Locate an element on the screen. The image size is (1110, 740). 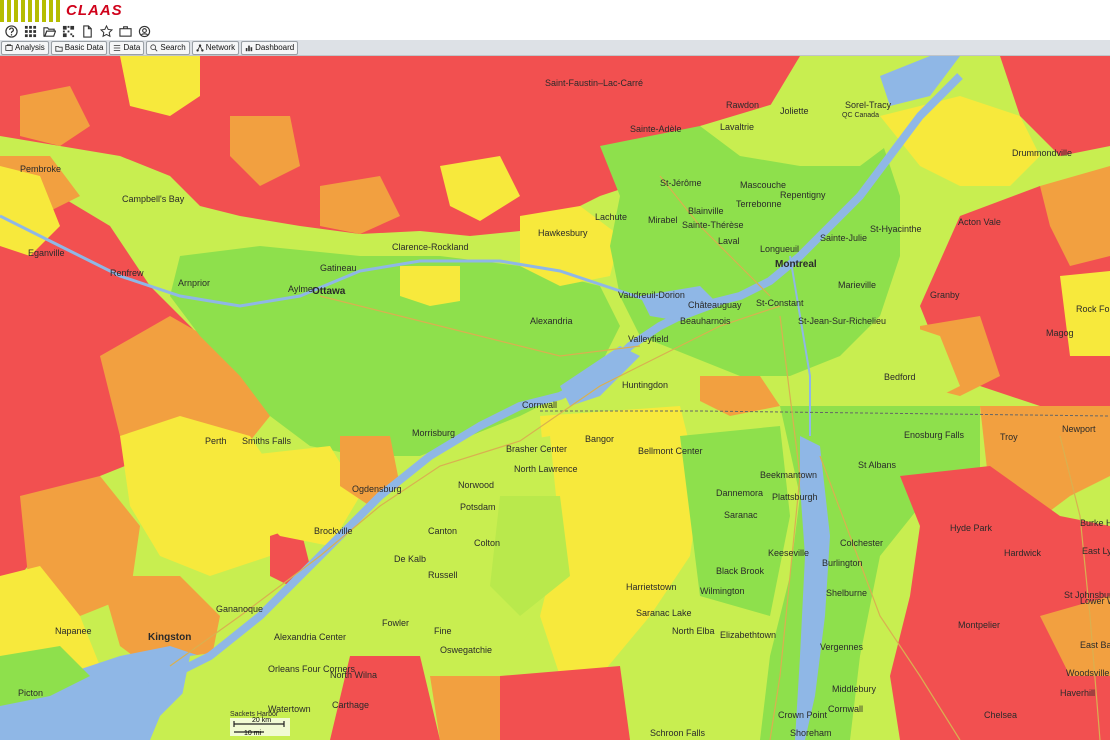
label-carthage: Carthage is located at coordinates (350, 705).